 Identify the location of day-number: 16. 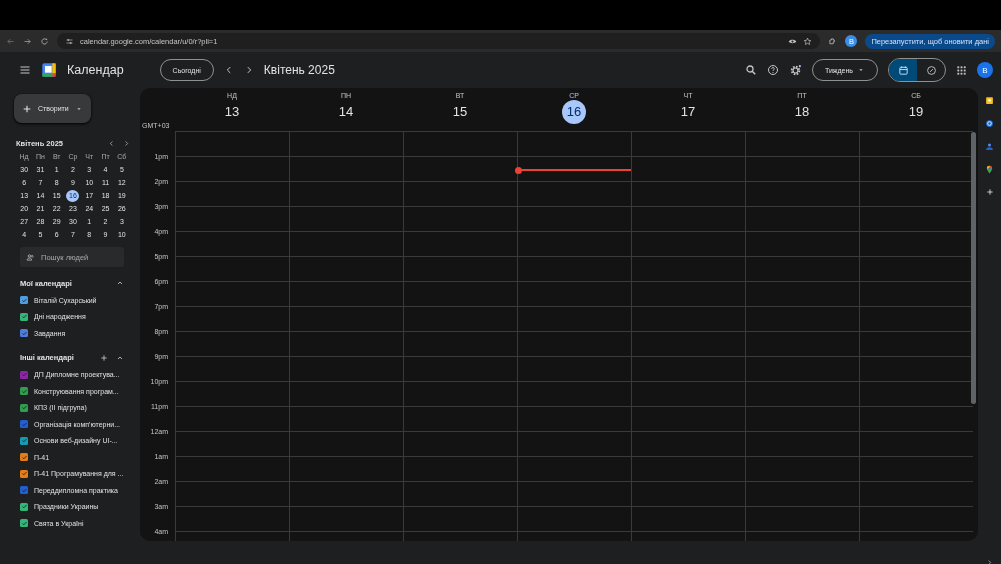
(574, 112).